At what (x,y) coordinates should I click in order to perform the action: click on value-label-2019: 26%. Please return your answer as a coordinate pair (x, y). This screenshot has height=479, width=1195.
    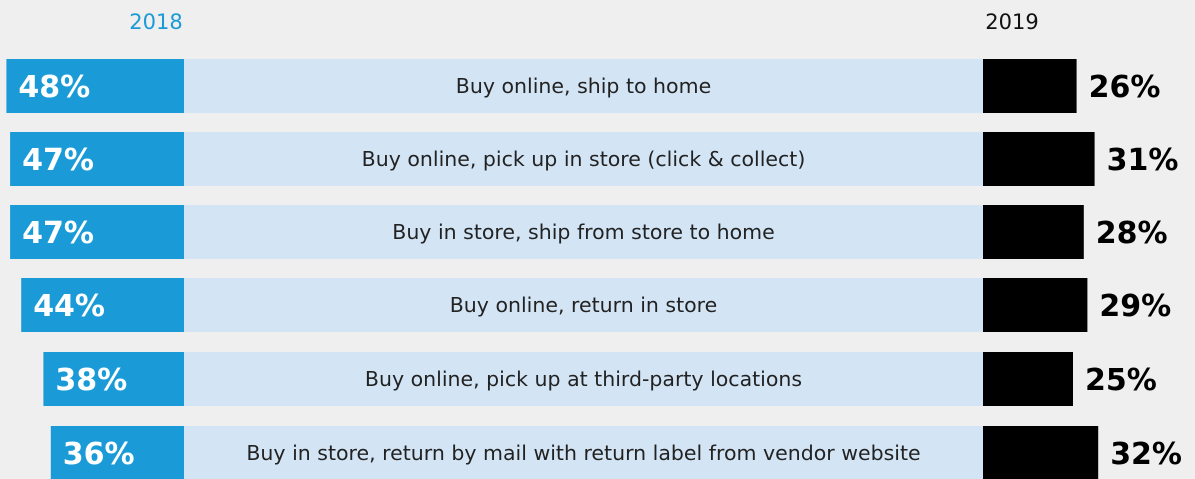
    Looking at the image, I should click on (1125, 87).